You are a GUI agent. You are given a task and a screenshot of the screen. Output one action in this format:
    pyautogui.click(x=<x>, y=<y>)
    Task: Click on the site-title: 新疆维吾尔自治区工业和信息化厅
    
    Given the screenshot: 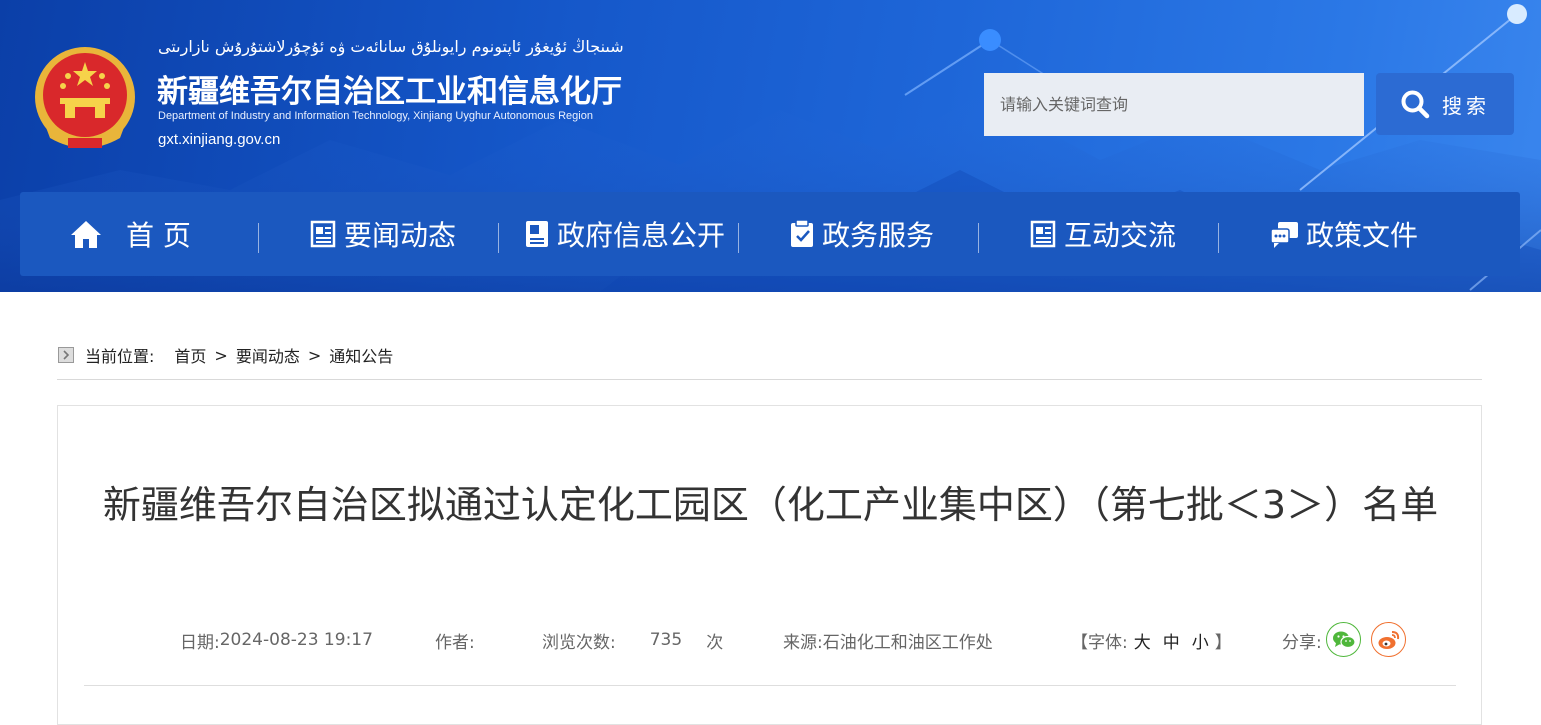 What is the action you would take?
    pyautogui.click(x=389, y=88)
    